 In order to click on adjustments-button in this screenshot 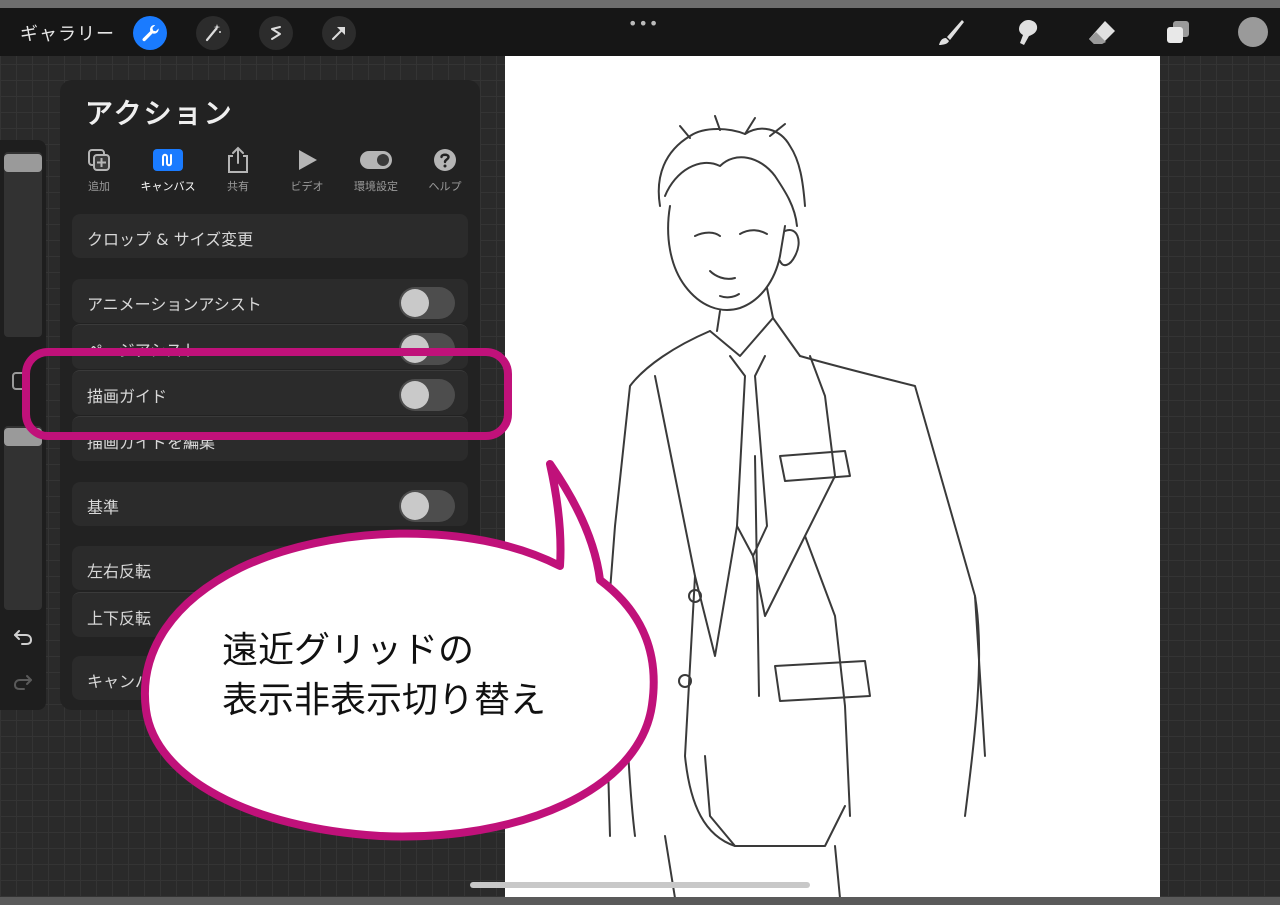, I will do `click(213, 33)`.